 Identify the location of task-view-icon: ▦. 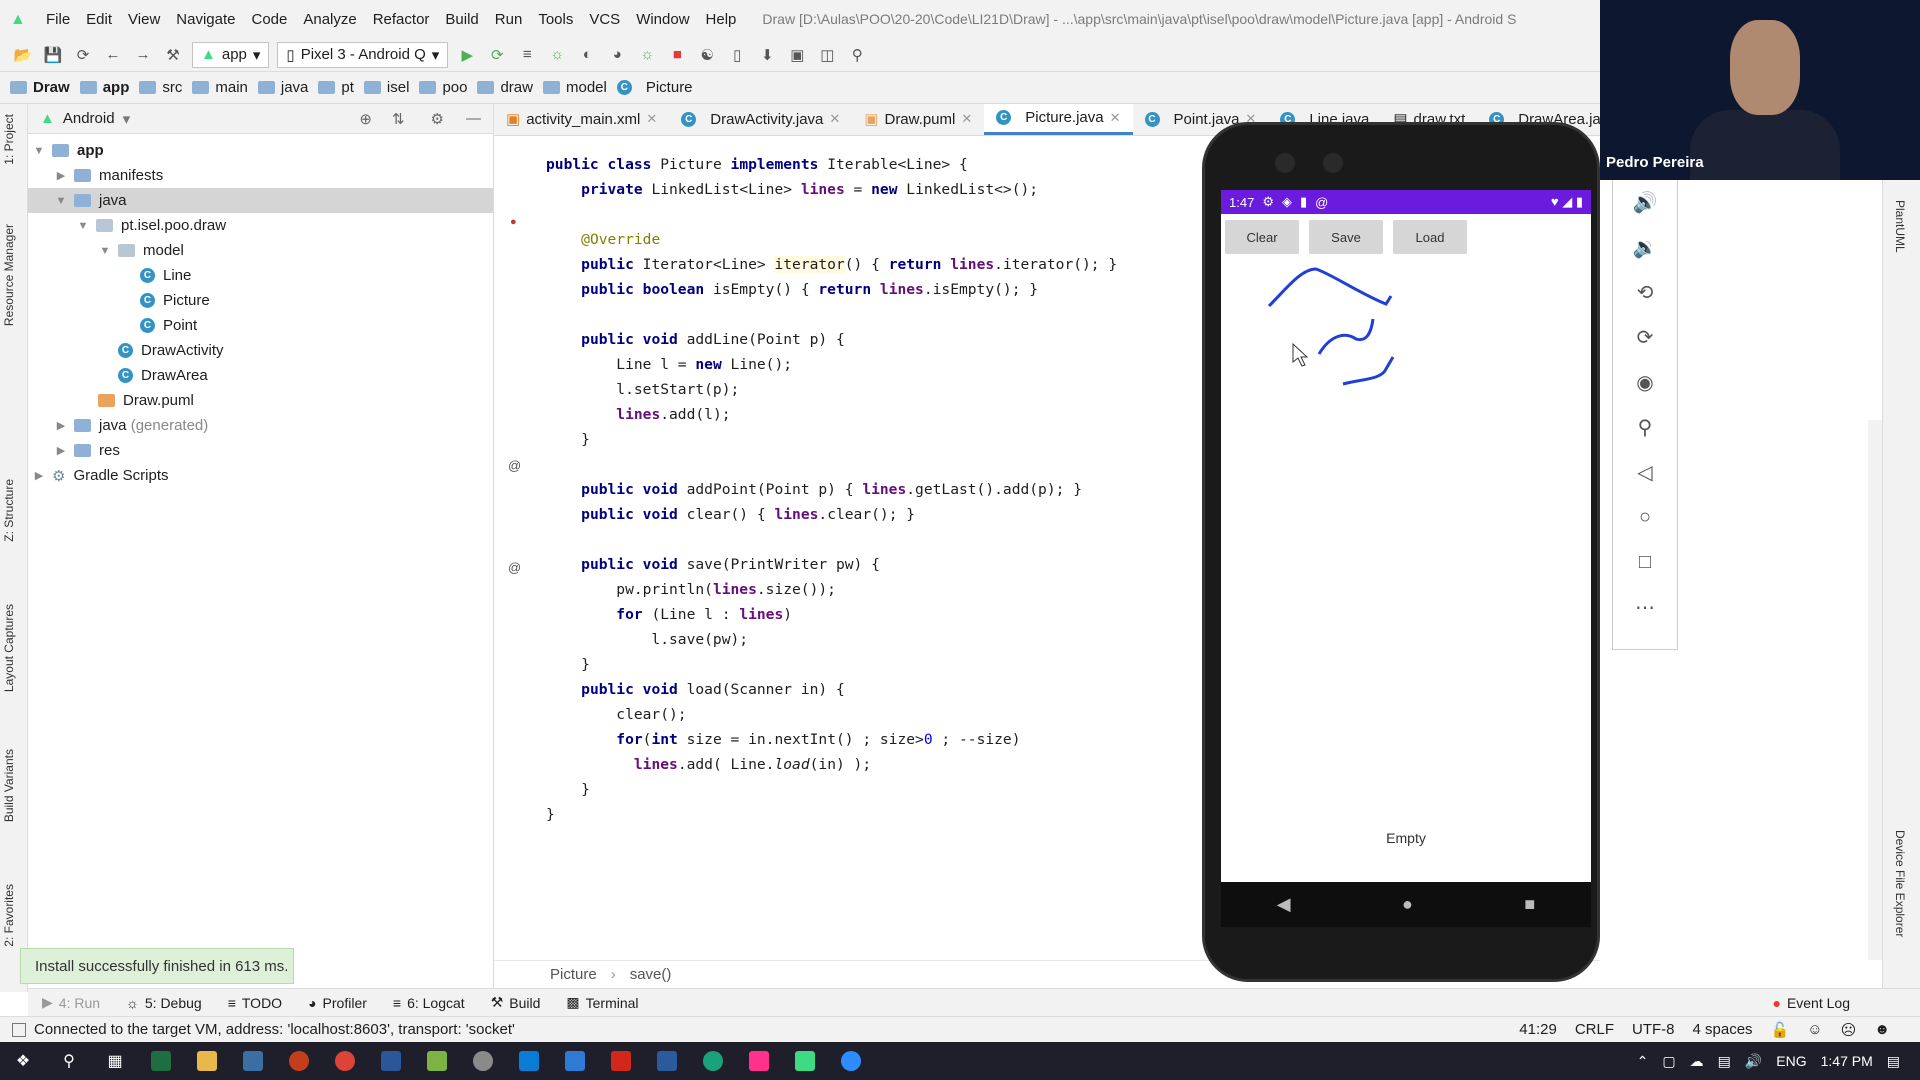
(115, 1061).